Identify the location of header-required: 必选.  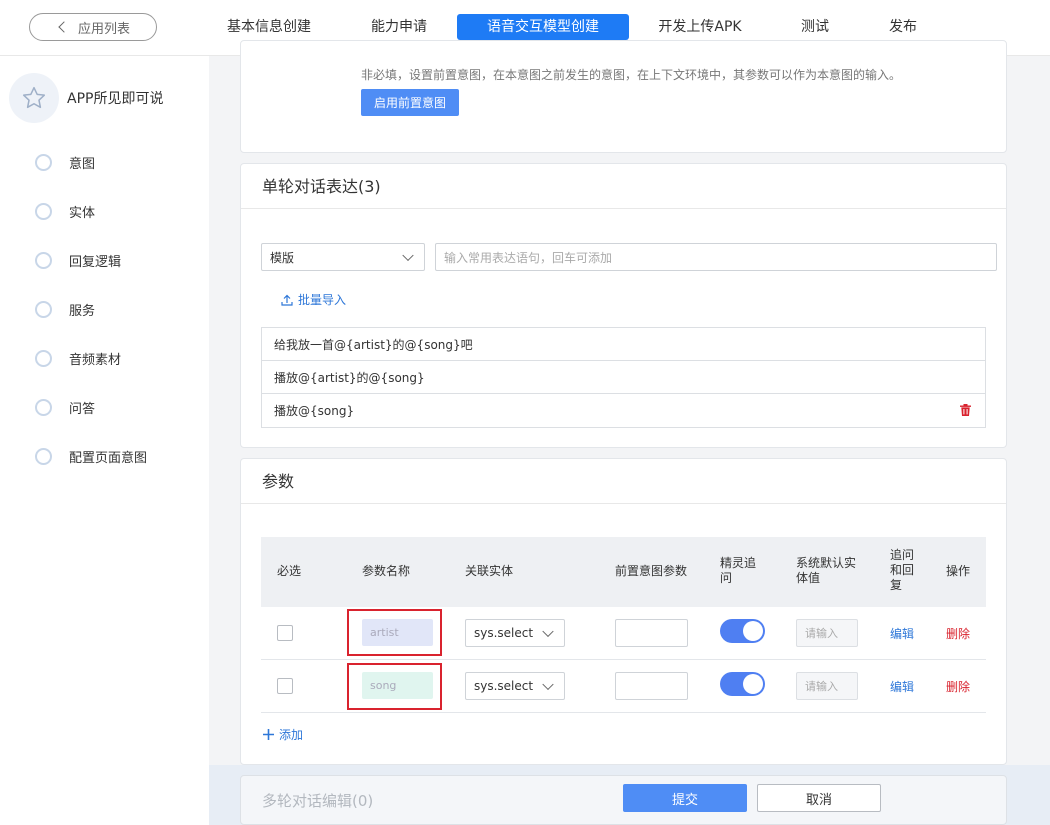
(289, 571).